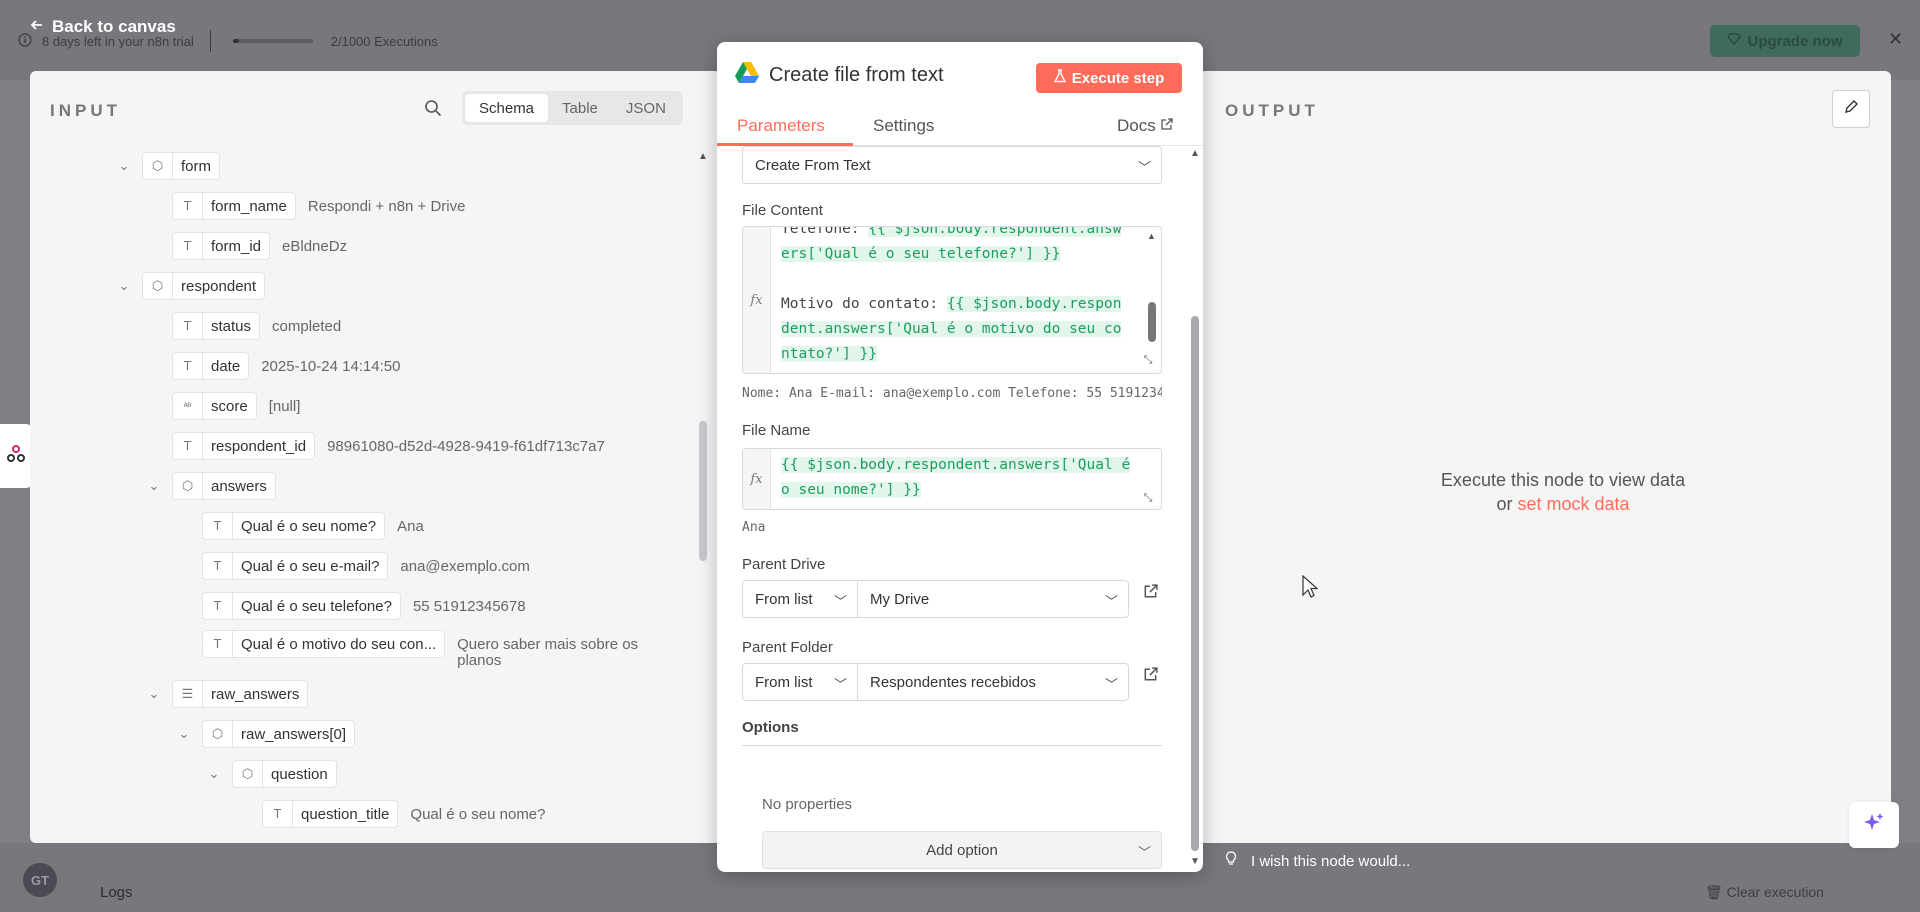 This screenshot has width=1920, height=912. What do you see at coordinates (776, 430) in the screenshot?
I see `file-name-label: File Name` at bounding box center [776, 430].